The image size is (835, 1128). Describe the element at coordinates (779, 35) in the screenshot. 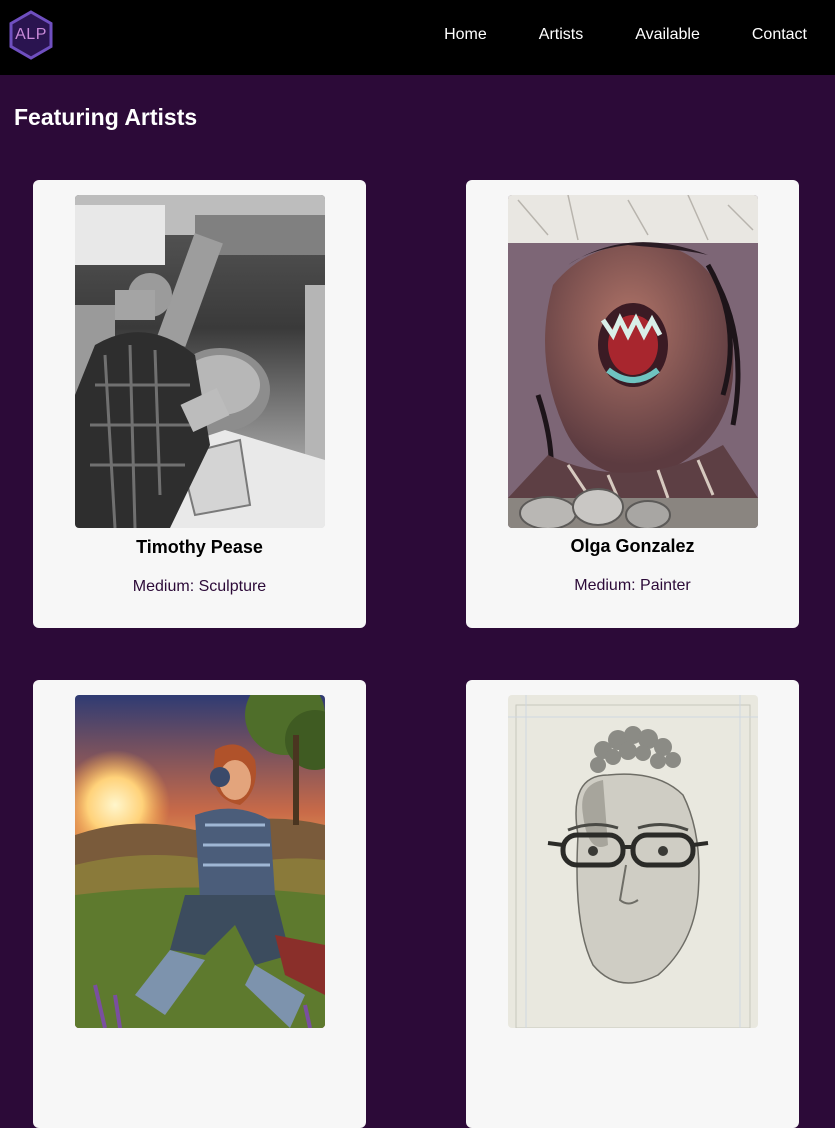

I see `nav-link-contact: Contact` at that location.